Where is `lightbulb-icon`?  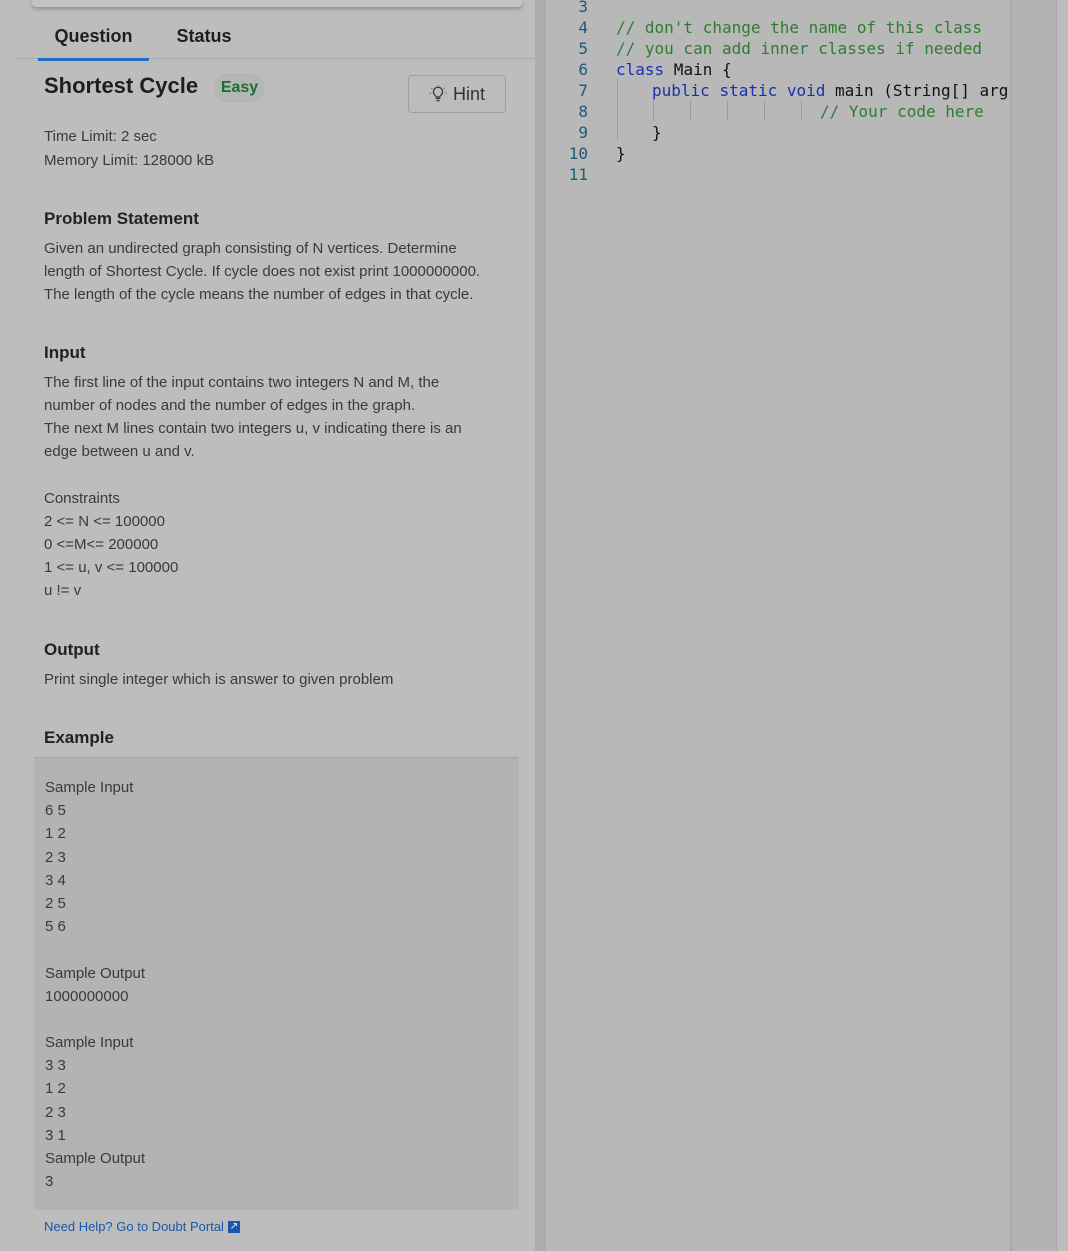 lightbulb-icon is located at coordinates (438, 93).